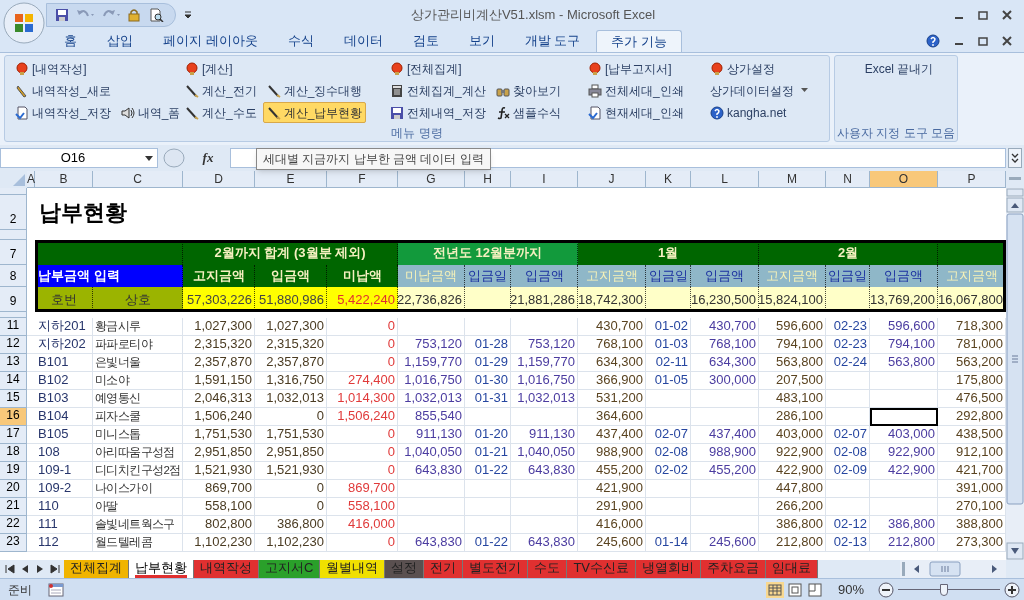 The width and height of the screenshot is (1024, 600). I want to click on ribbon-tab: 홈, so click(70, 41).